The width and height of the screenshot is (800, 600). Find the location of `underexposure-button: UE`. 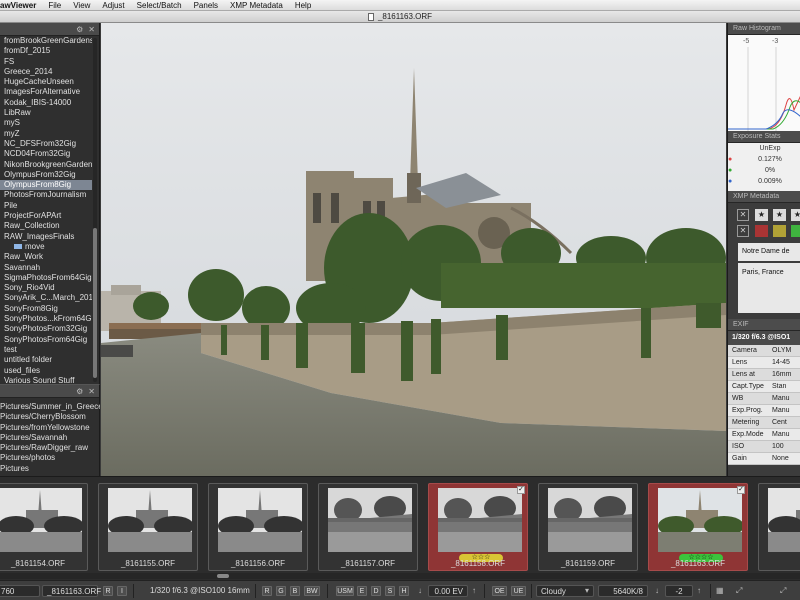

underexposure-button: UE is located at coordinates (518, 591).